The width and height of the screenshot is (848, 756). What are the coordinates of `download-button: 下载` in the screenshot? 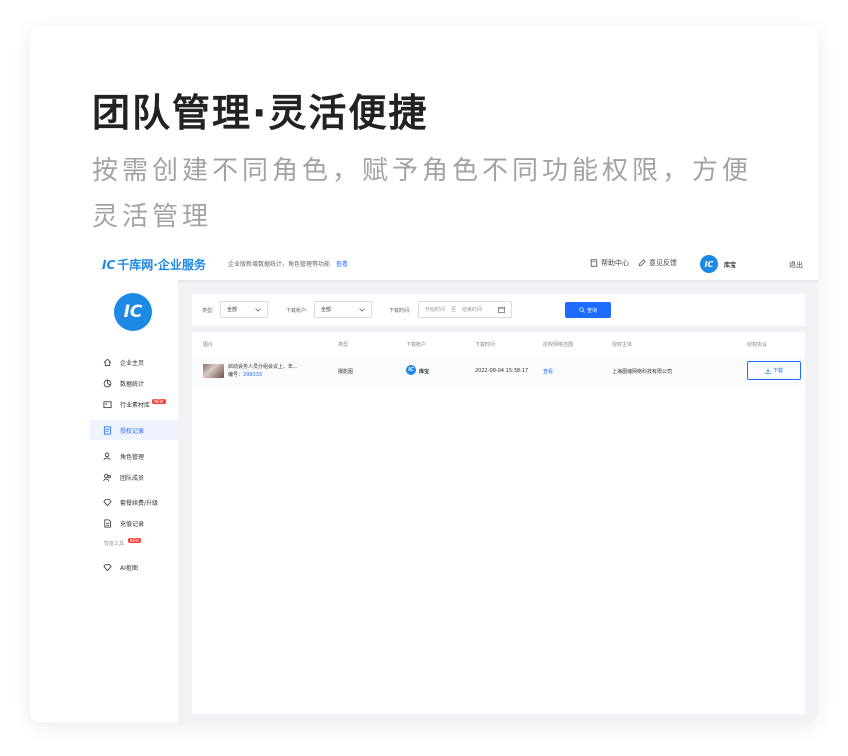 It's located at (774, 370).